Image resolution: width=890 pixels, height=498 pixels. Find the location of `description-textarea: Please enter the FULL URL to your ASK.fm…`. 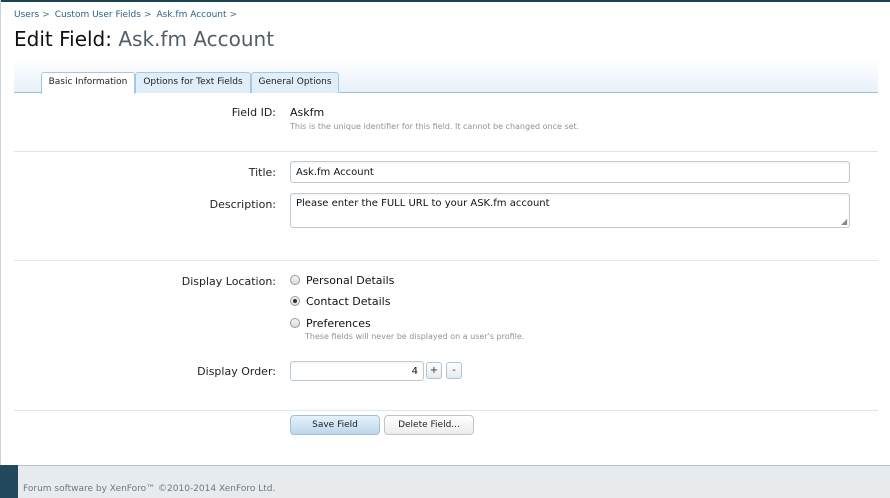

description-textarea: Please enter the FULL URL to your ASK.fm… is located at coordinates (570, 210).